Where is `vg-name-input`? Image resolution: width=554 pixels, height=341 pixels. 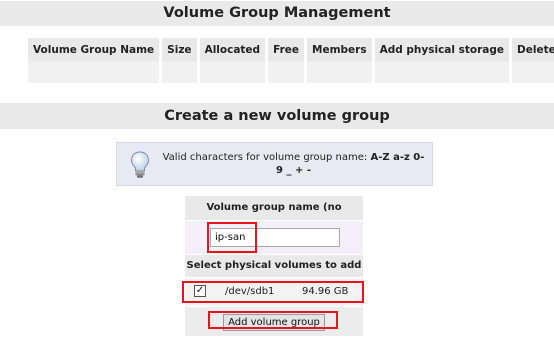 vg-name-input is located at coordinates (275, 237).